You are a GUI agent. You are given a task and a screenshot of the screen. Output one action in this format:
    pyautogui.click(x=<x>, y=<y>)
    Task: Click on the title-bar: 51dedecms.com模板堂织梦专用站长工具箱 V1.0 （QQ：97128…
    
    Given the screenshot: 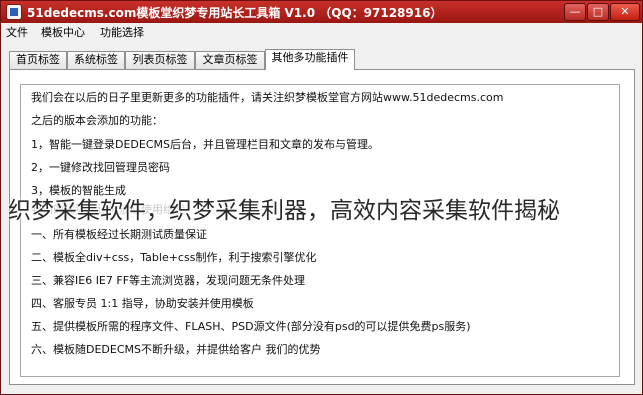 What is the action you would take?
    pyautogui.click(x=321, y=12)
    